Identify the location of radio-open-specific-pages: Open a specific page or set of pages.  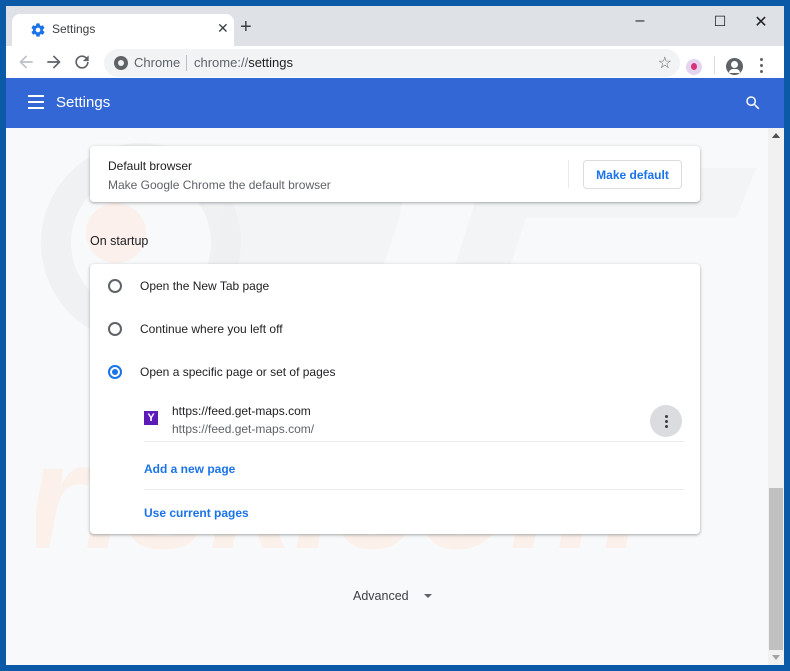
(395, 372).